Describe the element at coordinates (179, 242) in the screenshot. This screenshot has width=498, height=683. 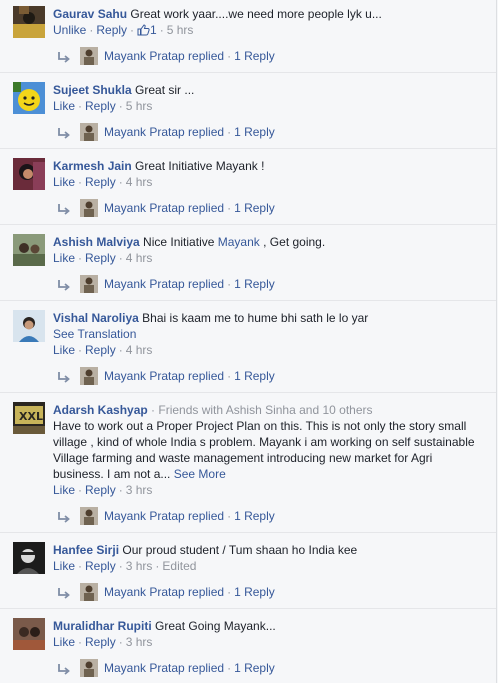
I see `comment-text: Nice Initiative` at that location.